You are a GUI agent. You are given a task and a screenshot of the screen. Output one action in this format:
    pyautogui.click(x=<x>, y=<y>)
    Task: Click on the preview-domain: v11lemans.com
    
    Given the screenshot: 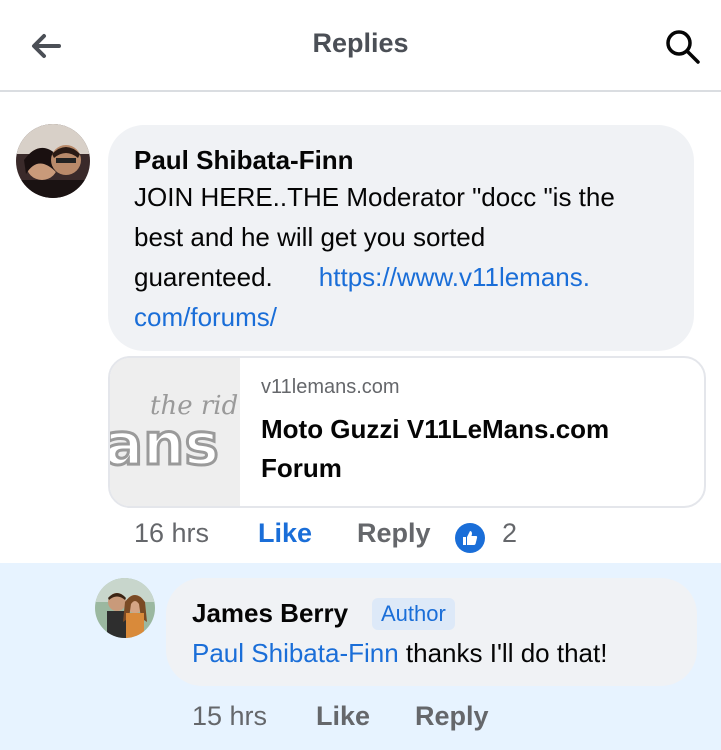 What is the action you would take?
    pyautogui.click(x=330, y=387)
    